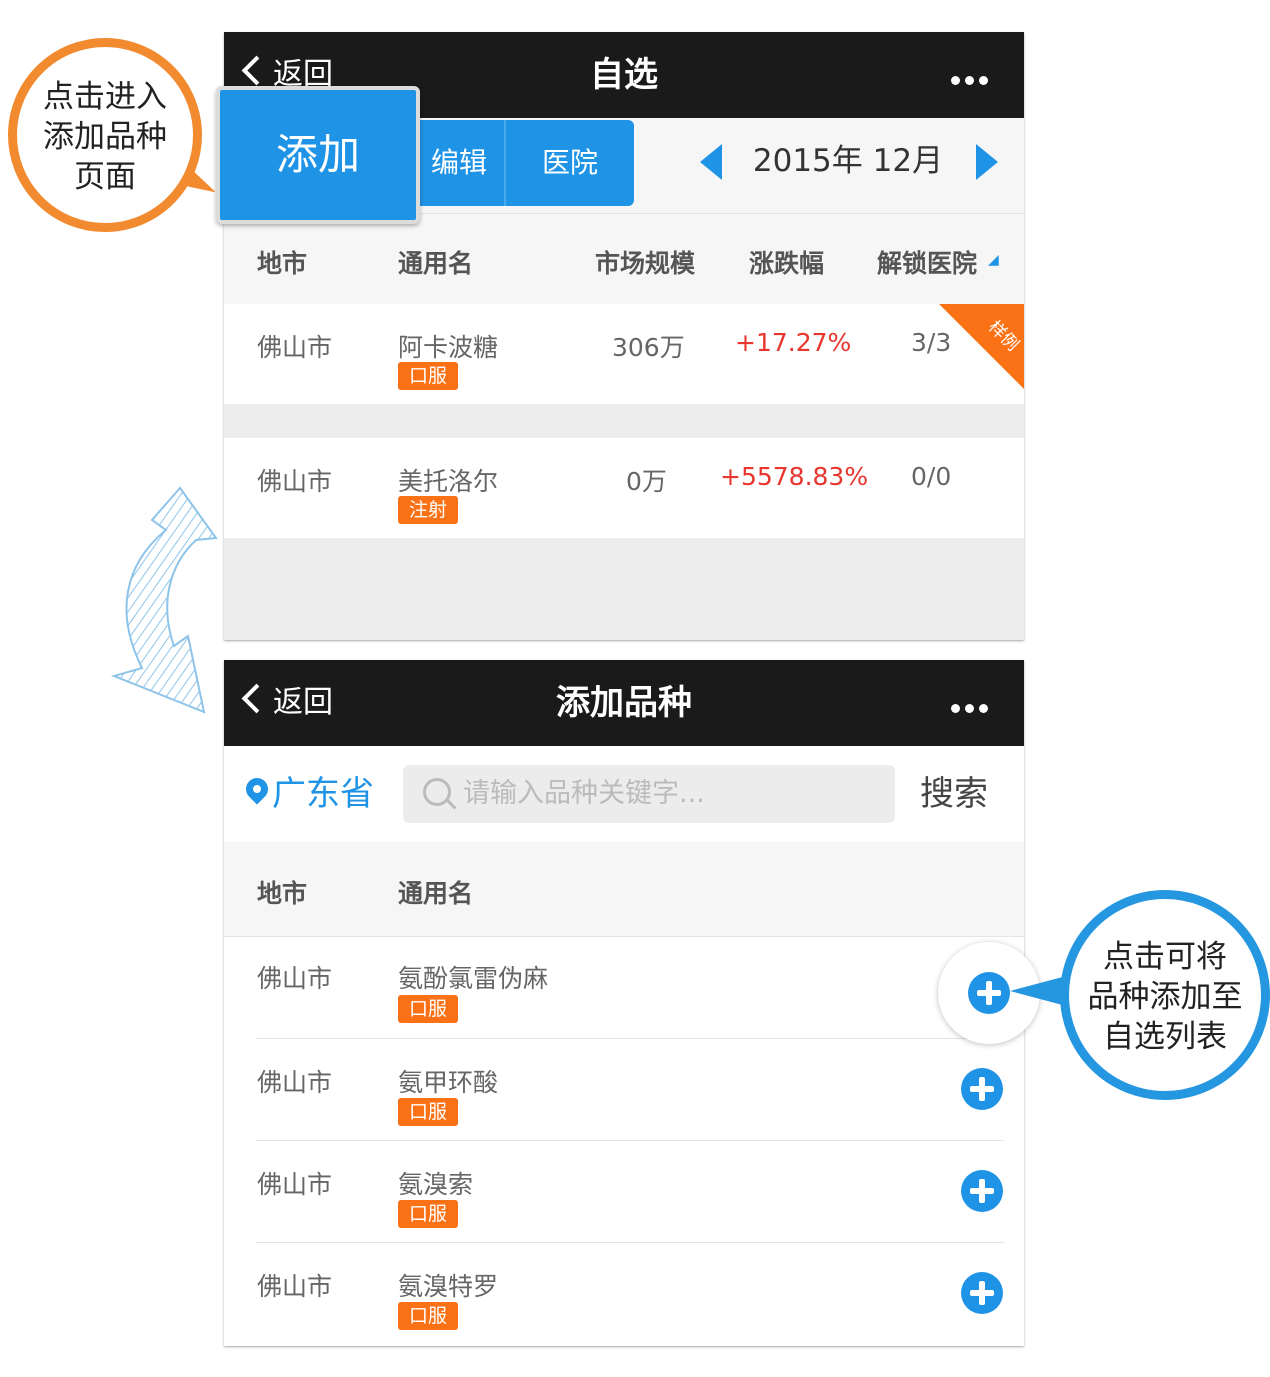 The height and width of the screenshot is (1377, 1270). What do you see at coordinates (786, 262) in the screenshot?
I see `col-change: 涨跌幅` at bounding box center [786, 262].